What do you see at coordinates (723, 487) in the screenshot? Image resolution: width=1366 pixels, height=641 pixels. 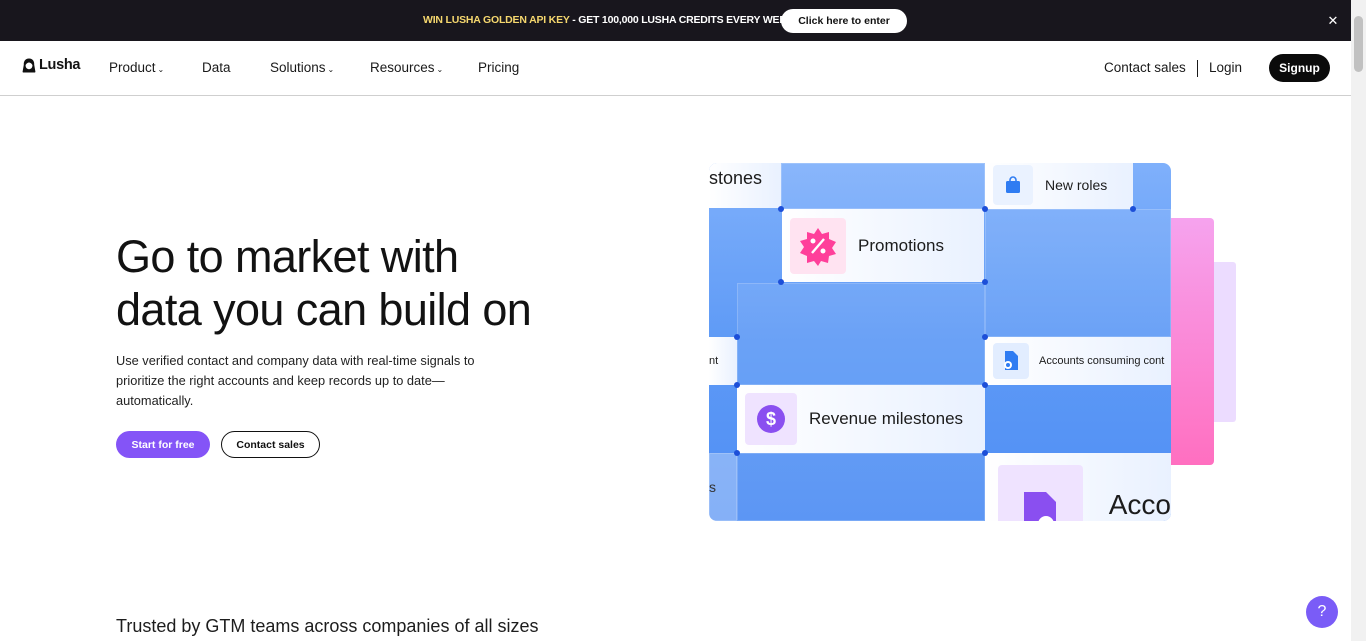 I see `card-partial-bottom-left: s` at bounding box center [723, 487].